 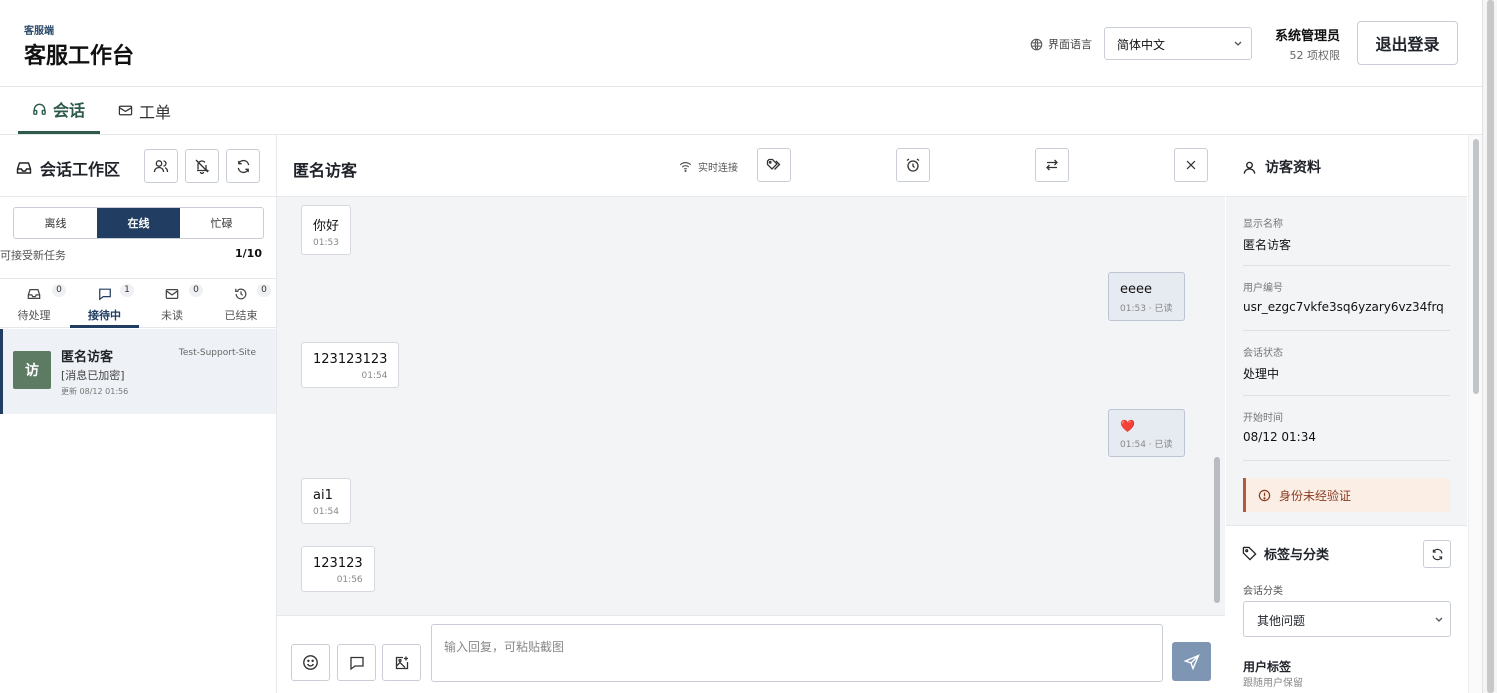 I want to click on refresh-button, so click(x=243, y=166).